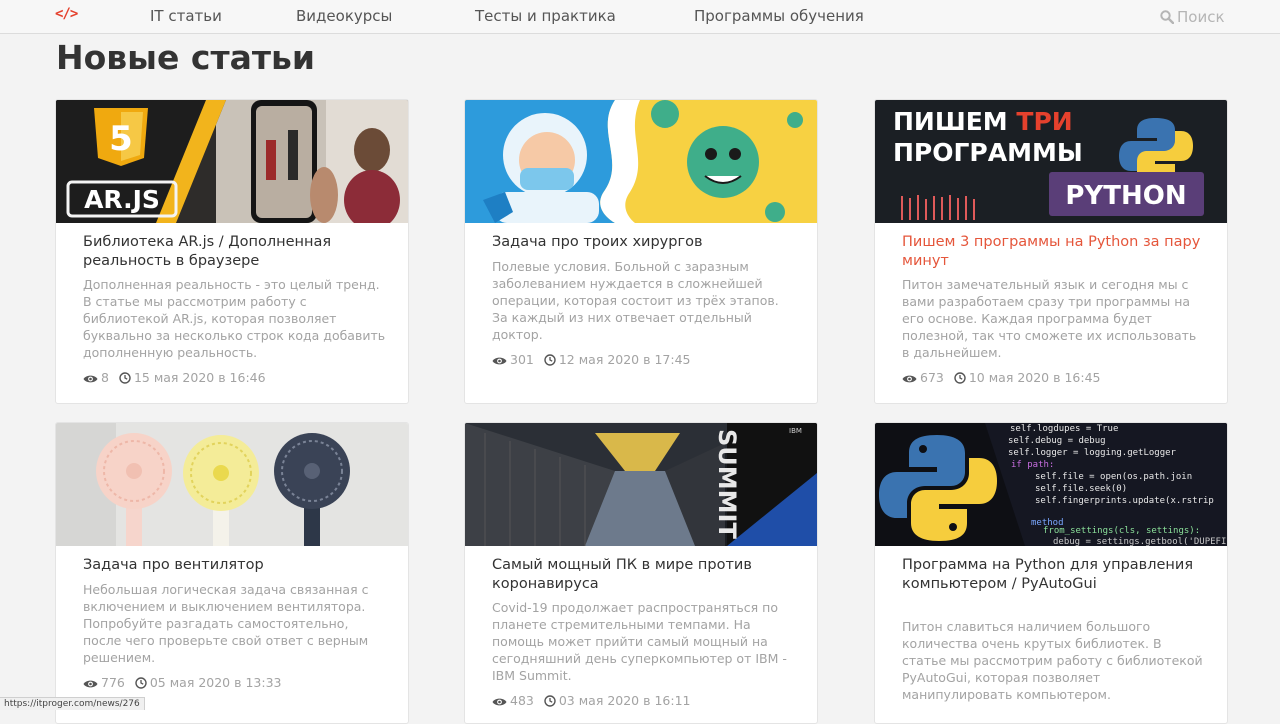  I want to click on site-logo: </>, so click(66, 14).